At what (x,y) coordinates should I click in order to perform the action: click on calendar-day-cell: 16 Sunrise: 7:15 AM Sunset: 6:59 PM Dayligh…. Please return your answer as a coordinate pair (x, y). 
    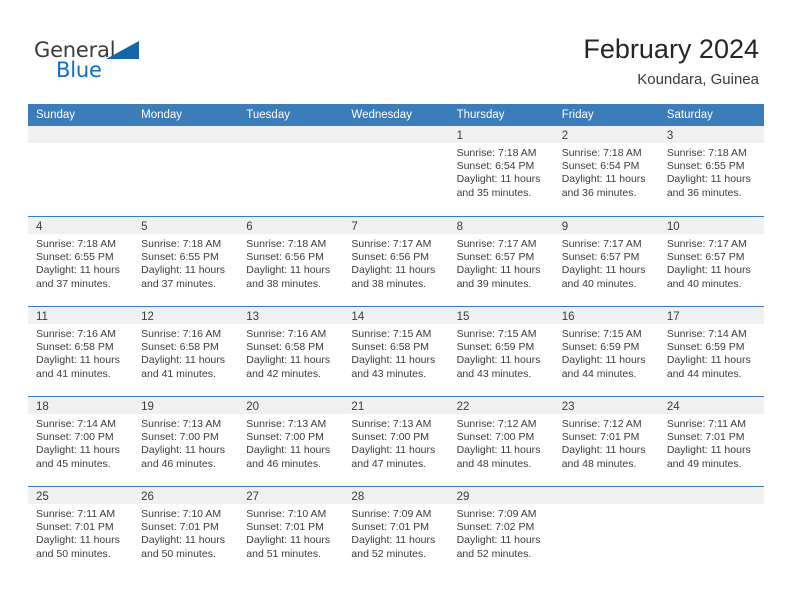
    Looking at the image, I should click on (606, 351).